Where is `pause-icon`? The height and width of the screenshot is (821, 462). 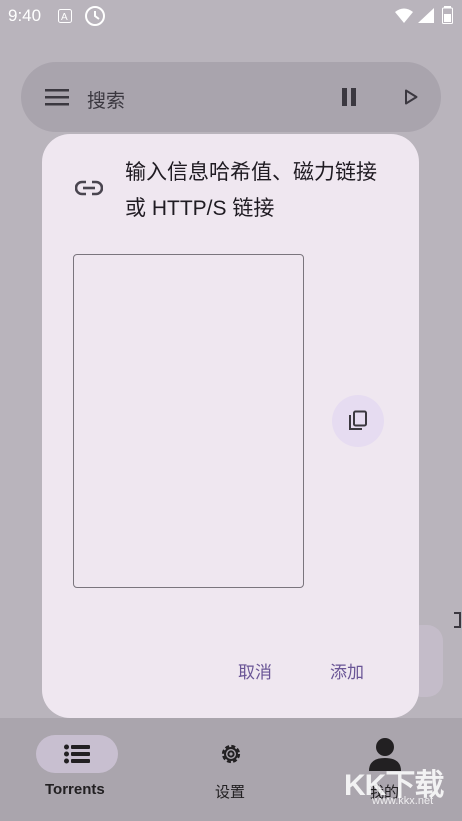
pause-icon is located at coordinates (349, 97).